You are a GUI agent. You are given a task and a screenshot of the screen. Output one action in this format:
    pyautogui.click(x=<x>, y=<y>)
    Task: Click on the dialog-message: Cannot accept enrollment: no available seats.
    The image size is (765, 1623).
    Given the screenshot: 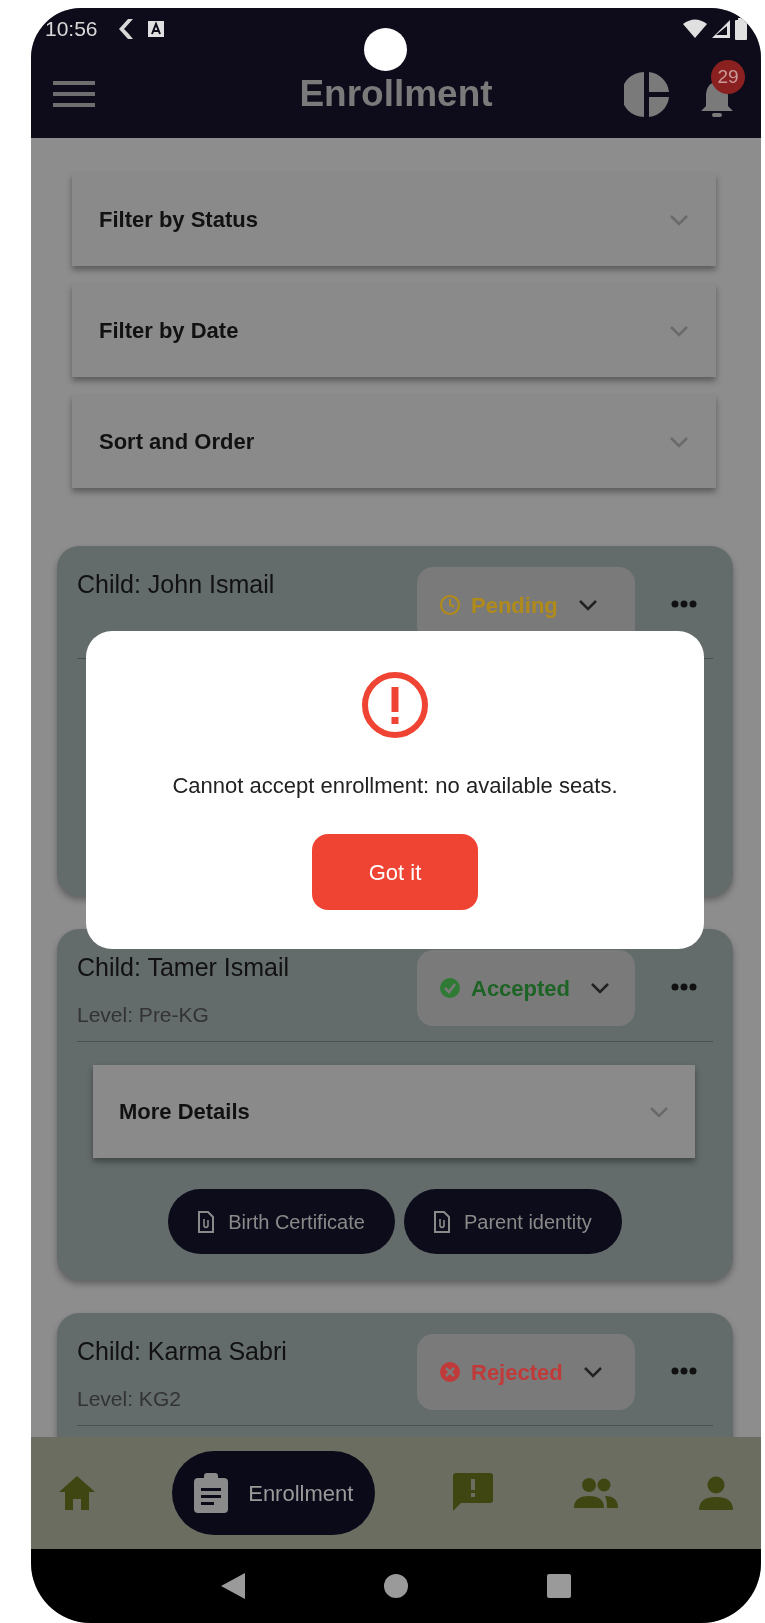 What is the action you would take?
    pyautogui.click(x=395, y=786)
    